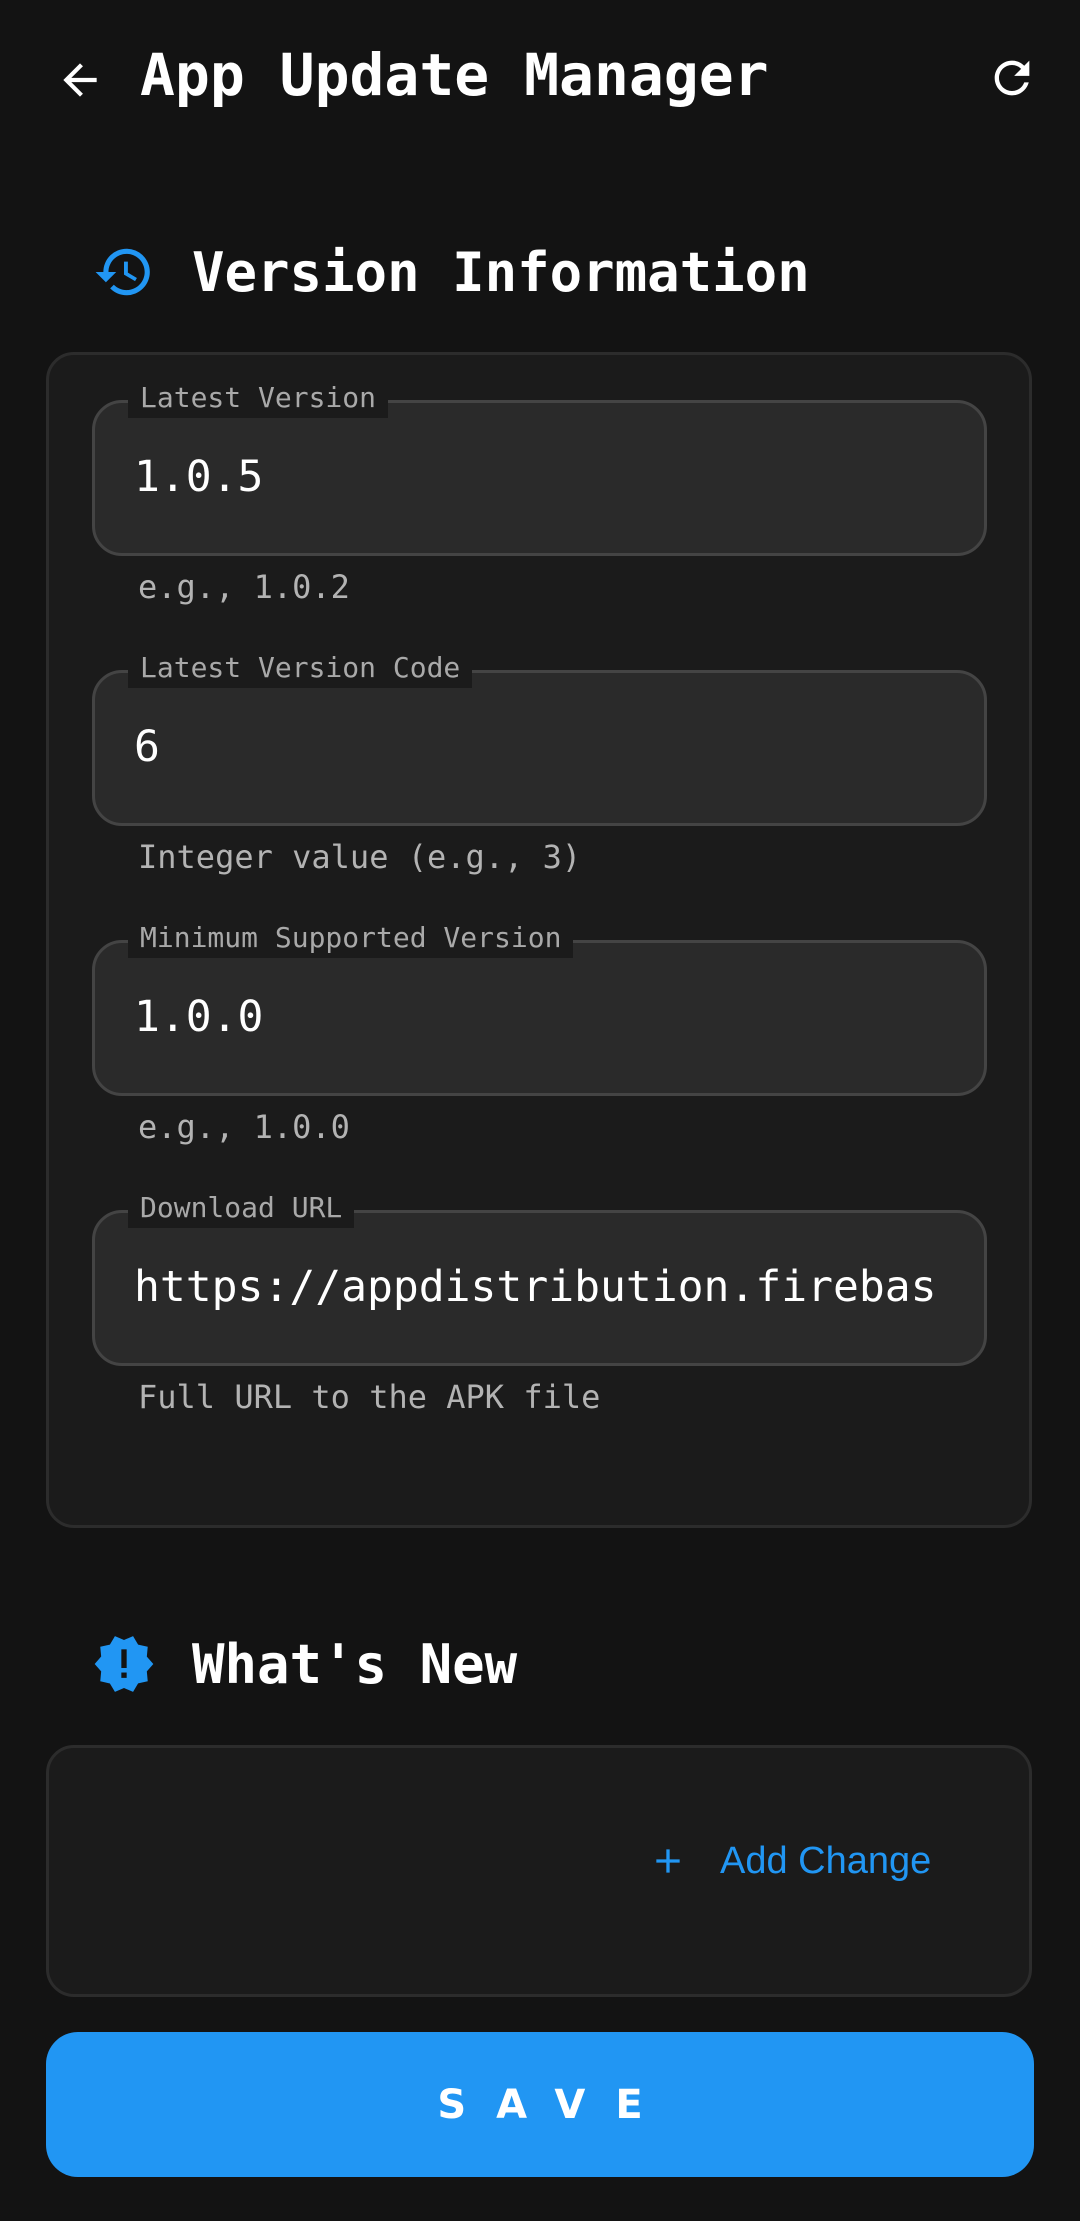 The height and width of the screenshot is (2221, 1080). I want to click on min-version-field: Minimum Supported Version, so click(539, 1009).